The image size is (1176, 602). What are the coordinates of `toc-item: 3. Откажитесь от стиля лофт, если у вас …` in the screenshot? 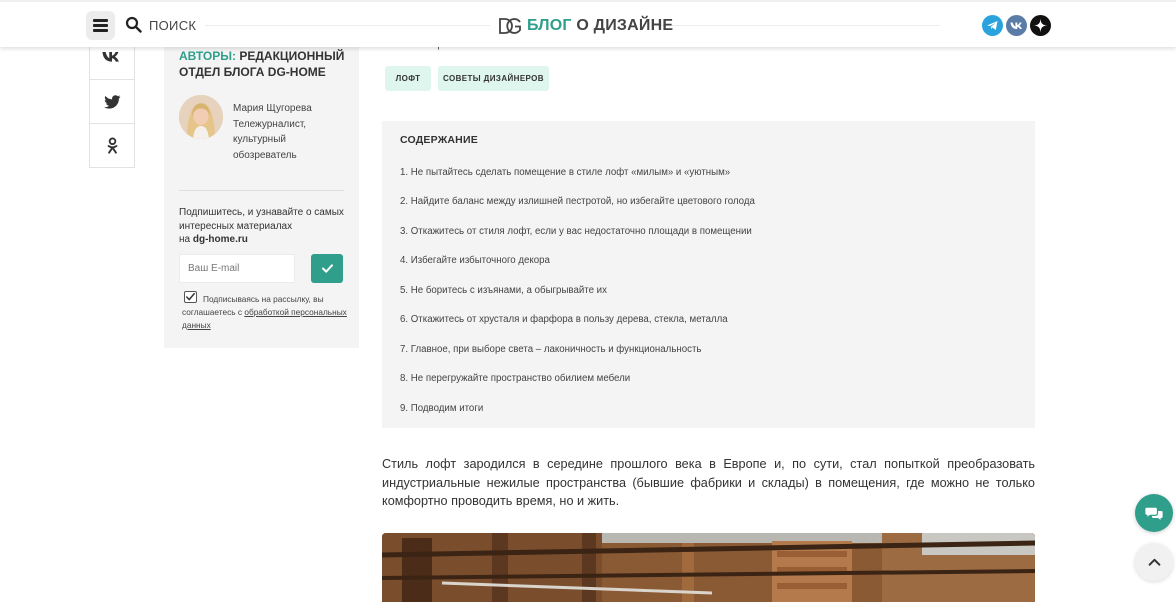 It's located at (576, 231).